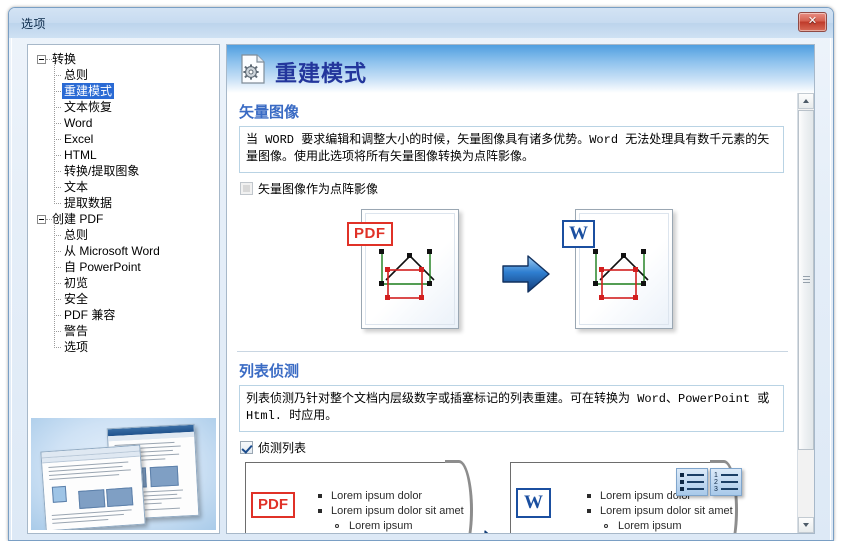 This screenshot has width=841, height=541. What do you see at coordinates (123, 299) in the screenshot?
I see `sidebar-item-15: 安全` at bounding box center [123, 299].